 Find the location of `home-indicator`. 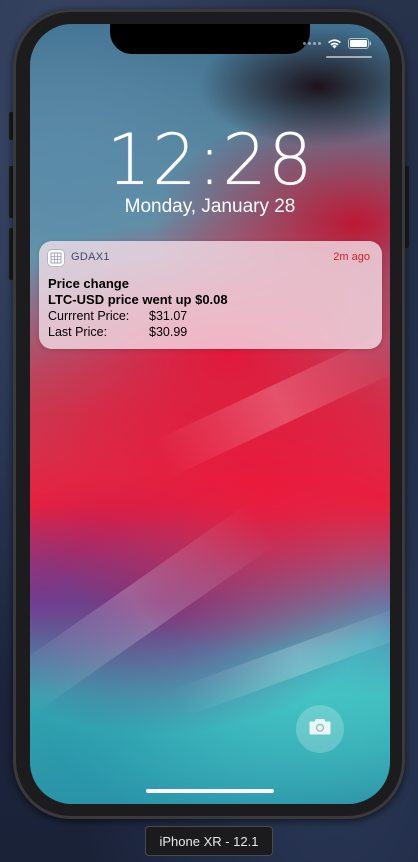

home-indicator is located at coordinates (210, 791).